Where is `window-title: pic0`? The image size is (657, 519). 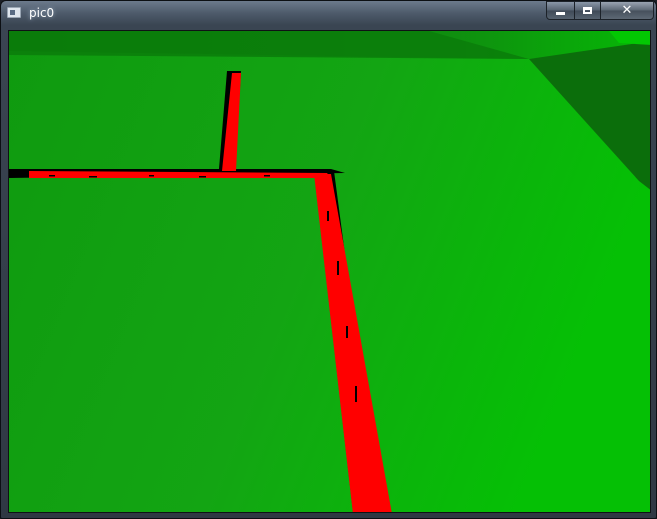 window-title: pic0 is located at coordinates (42, 13).